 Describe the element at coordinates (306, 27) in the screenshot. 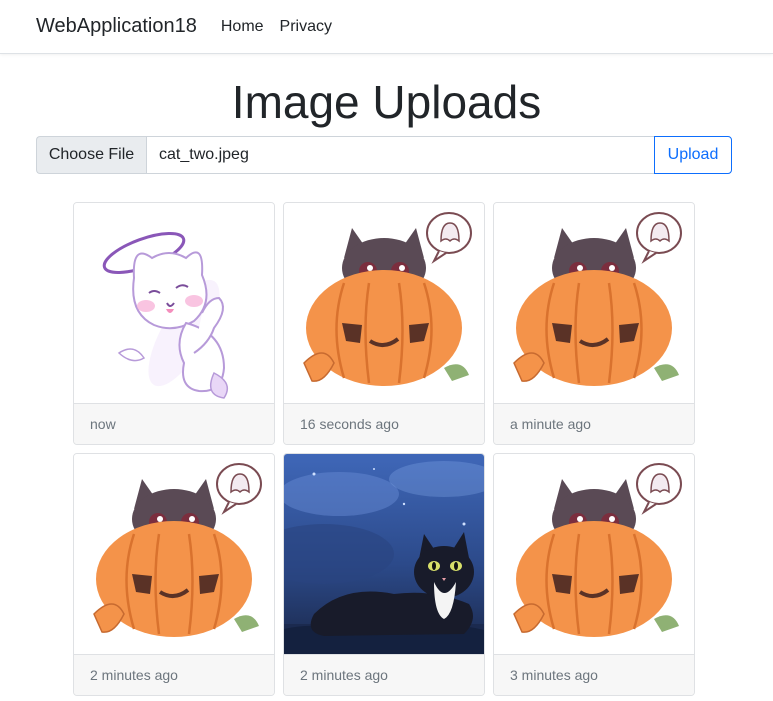

I see `nav-link-privacy: Privacy` at that location.